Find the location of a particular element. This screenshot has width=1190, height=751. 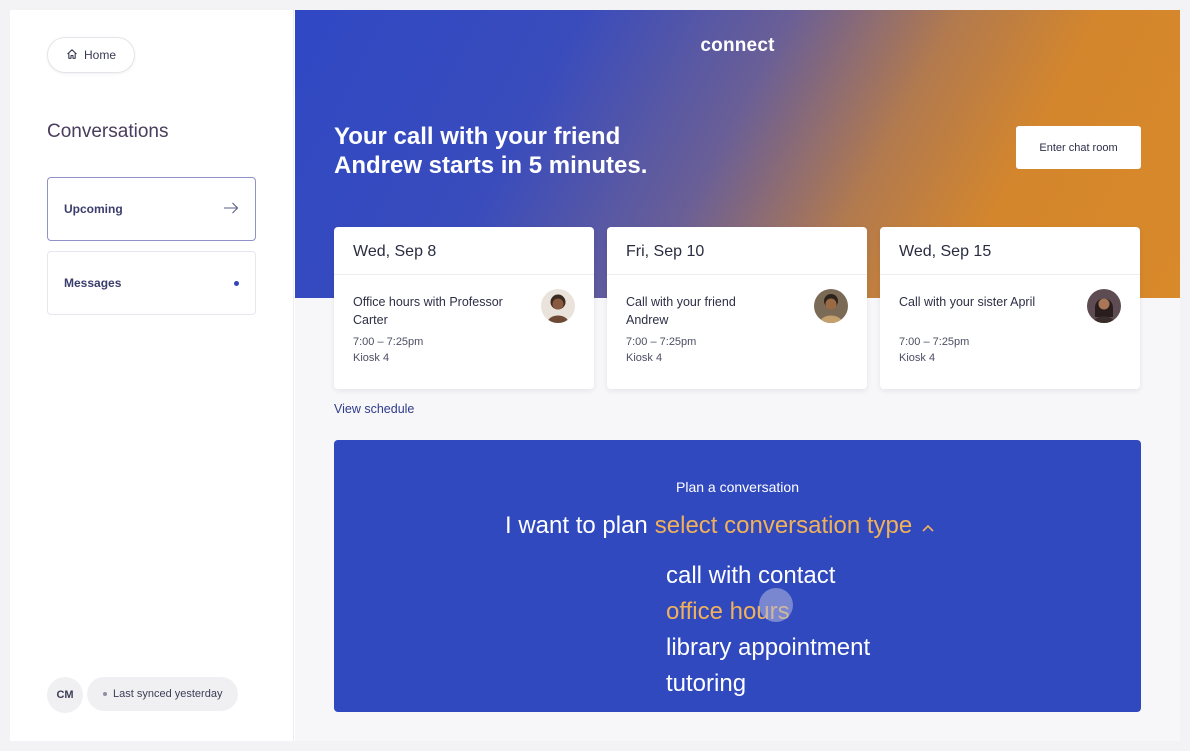

card-title: Call with your friend Andrew is located at coordinates (681, 311).